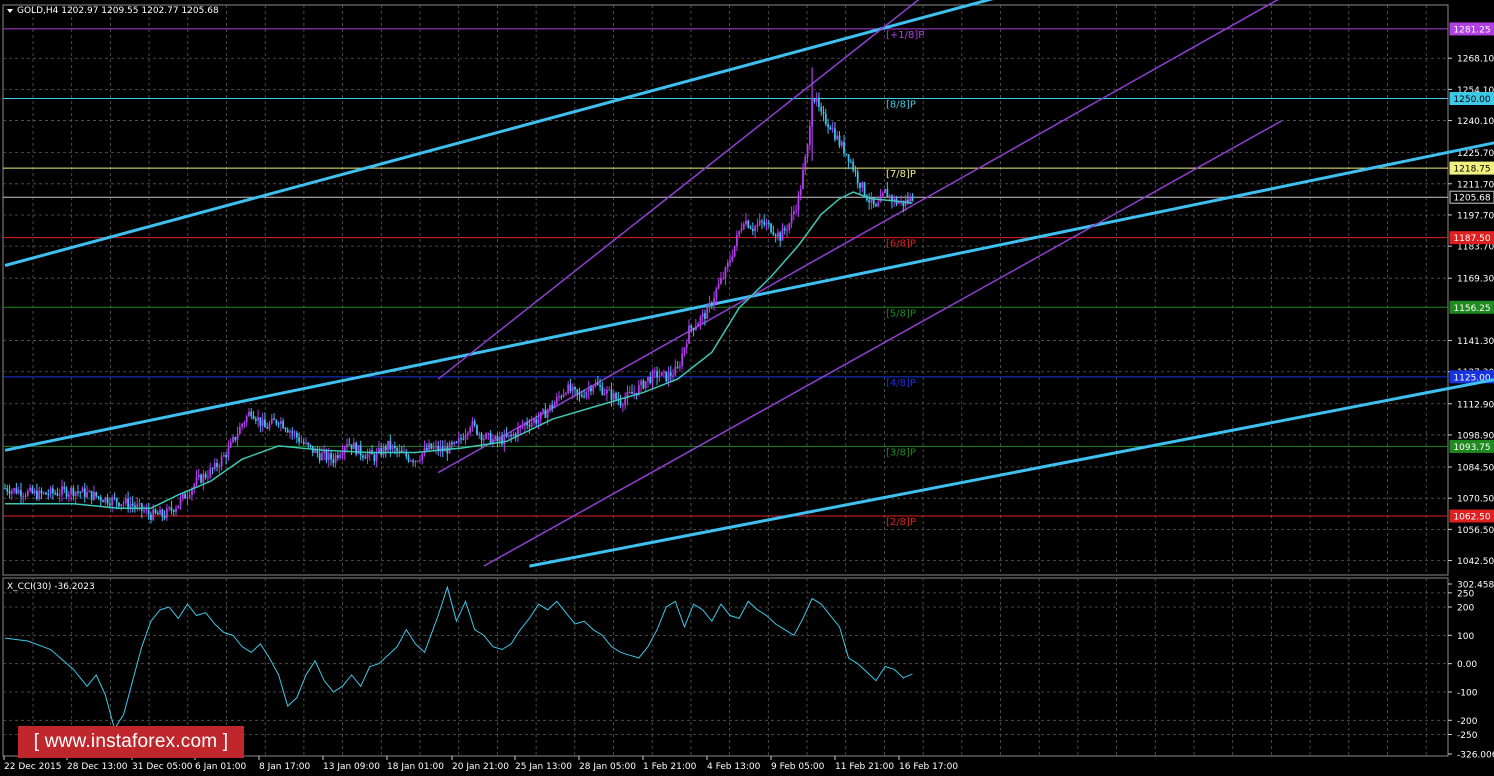  Describe the element at coordinates (1475, 216) in the screenshot. I see `price-tick-label: 1197.70` at that location.